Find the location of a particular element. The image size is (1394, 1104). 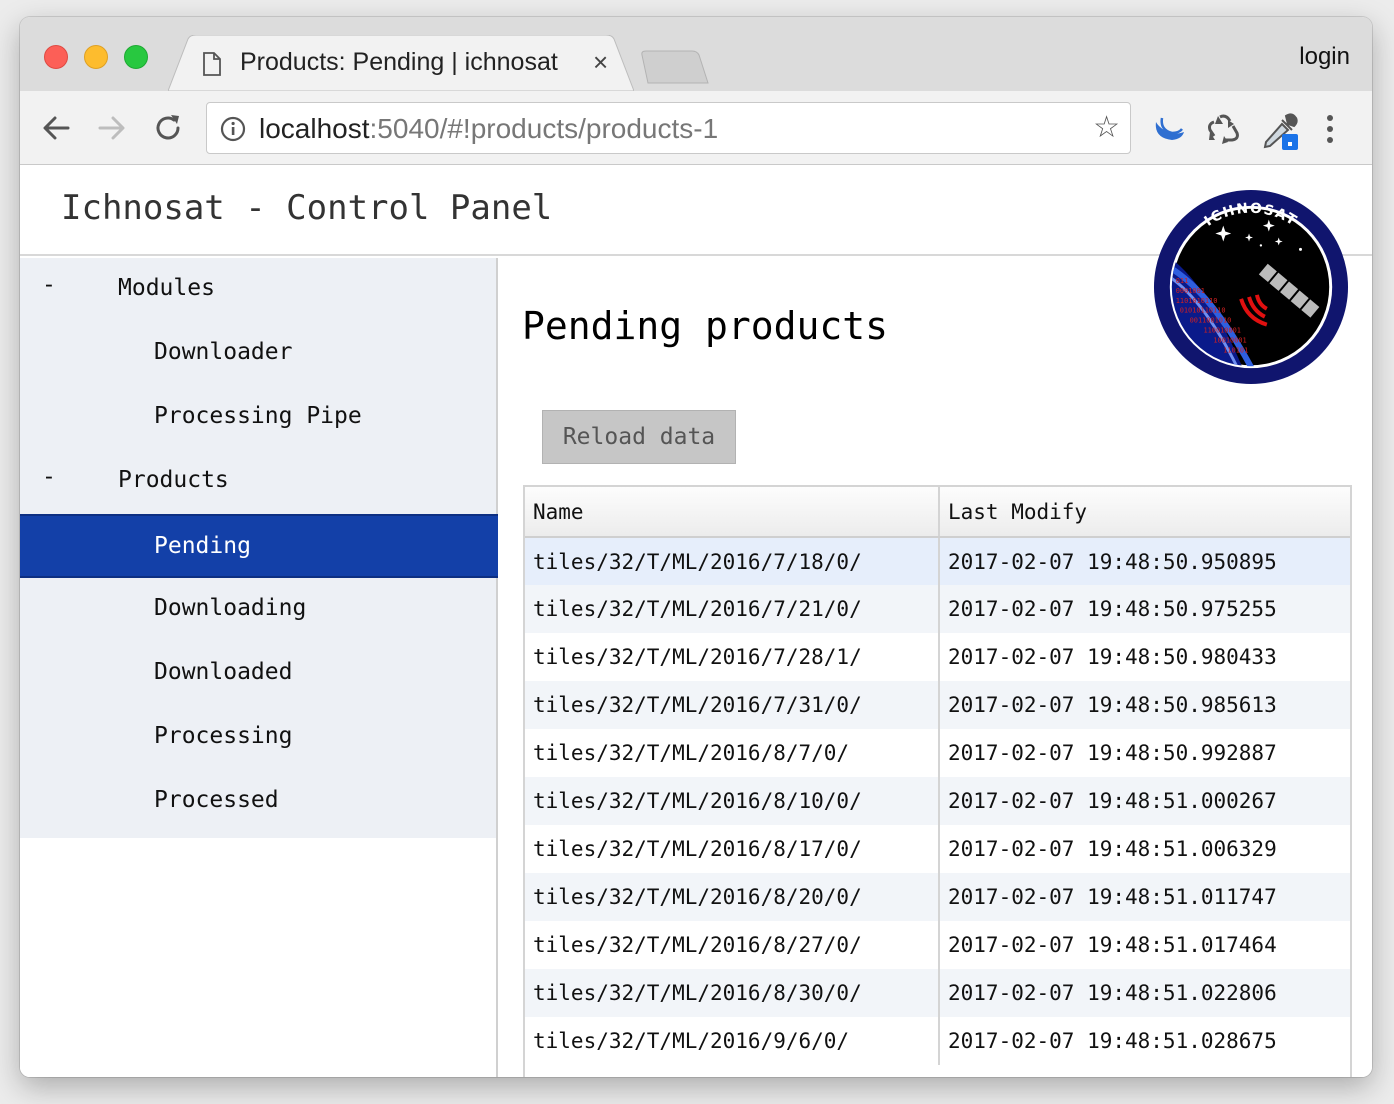

sidebar-item-label: Downloading is located at coordinates (230, 608).